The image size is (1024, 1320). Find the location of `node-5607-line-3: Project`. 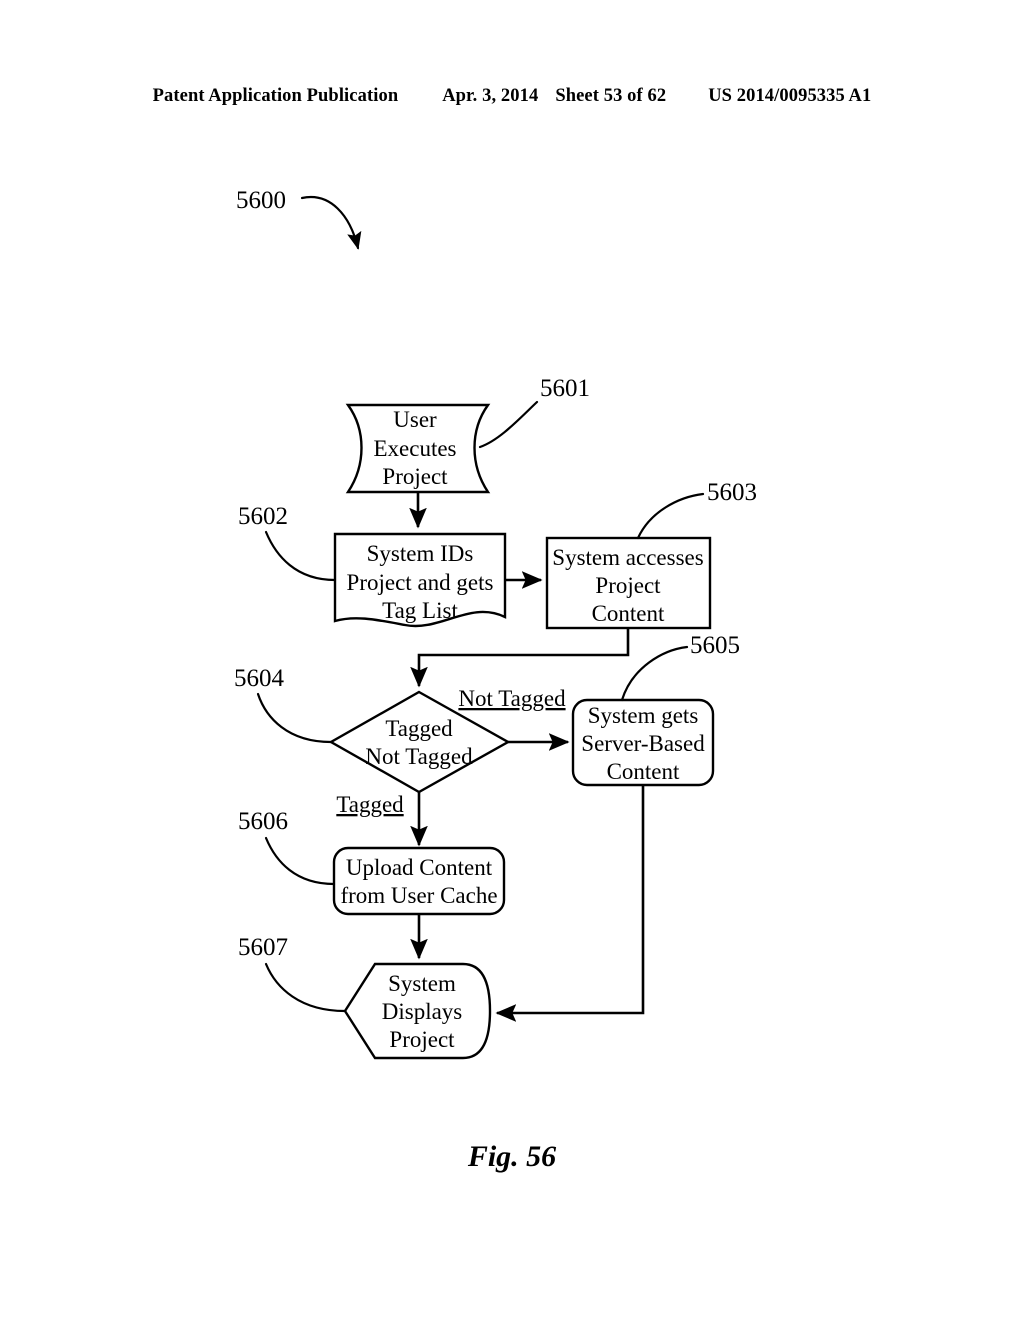

node-5607-line-3: Project is located at coordinates (422, 1039).